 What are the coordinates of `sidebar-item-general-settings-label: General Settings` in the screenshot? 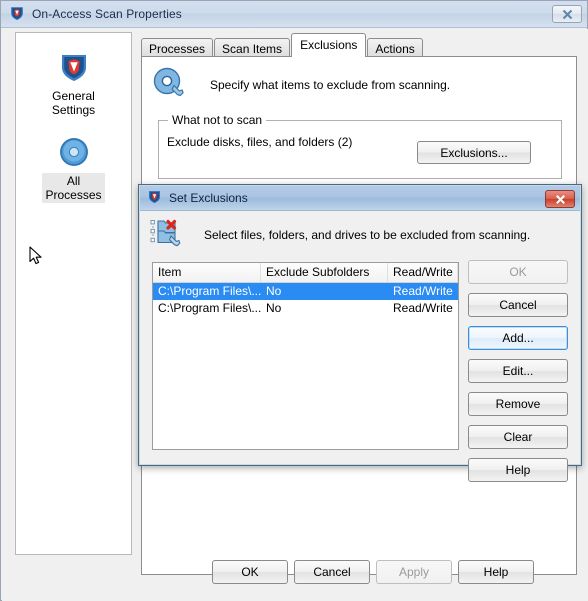 It's located at (73, 103).